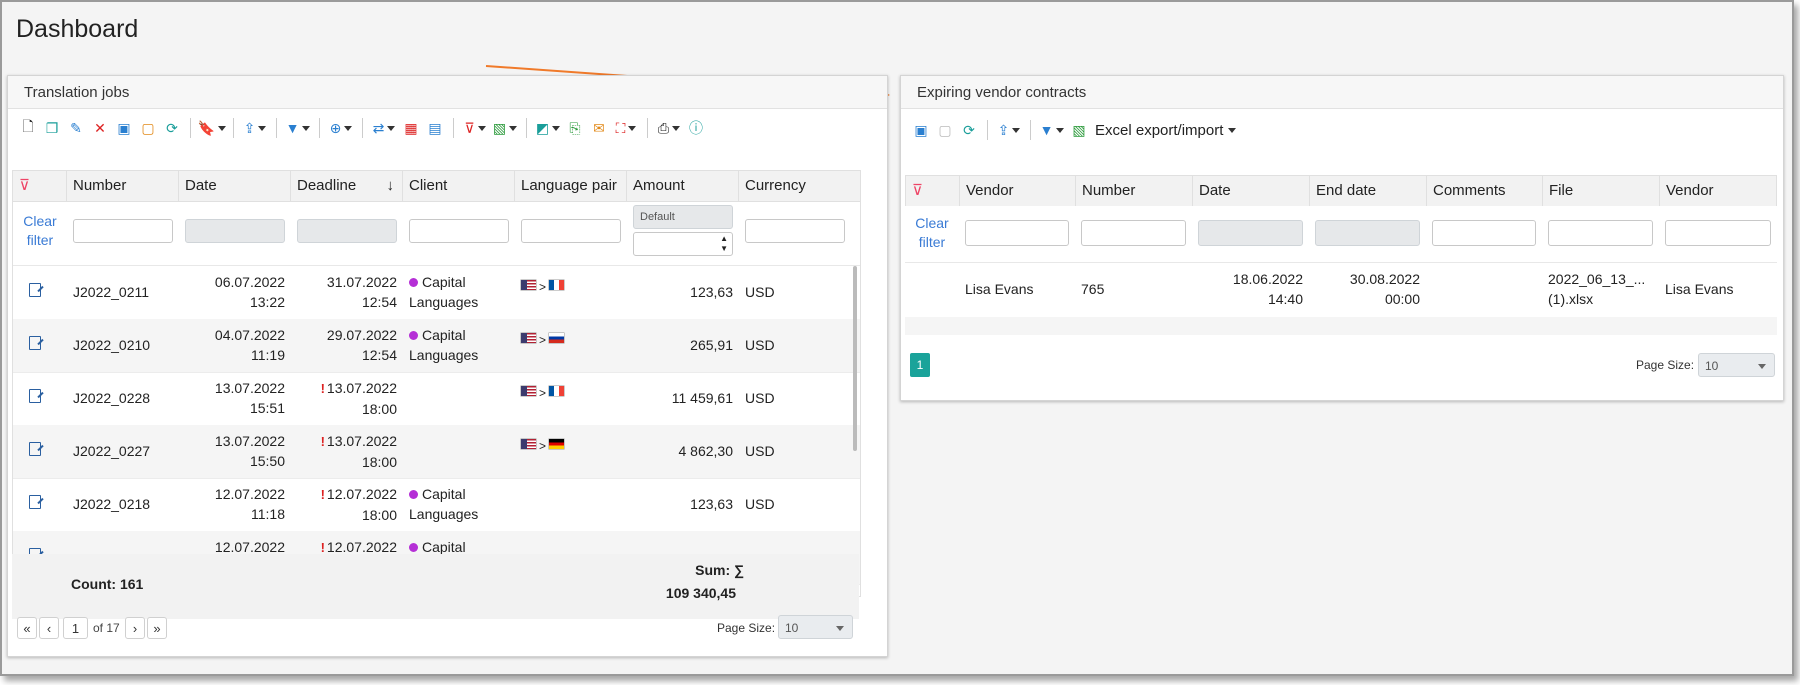 The height and width of the screenshot is (685, 1800). I want to click on excel-export-import-label: Excel export/import, so click(1159, 130).